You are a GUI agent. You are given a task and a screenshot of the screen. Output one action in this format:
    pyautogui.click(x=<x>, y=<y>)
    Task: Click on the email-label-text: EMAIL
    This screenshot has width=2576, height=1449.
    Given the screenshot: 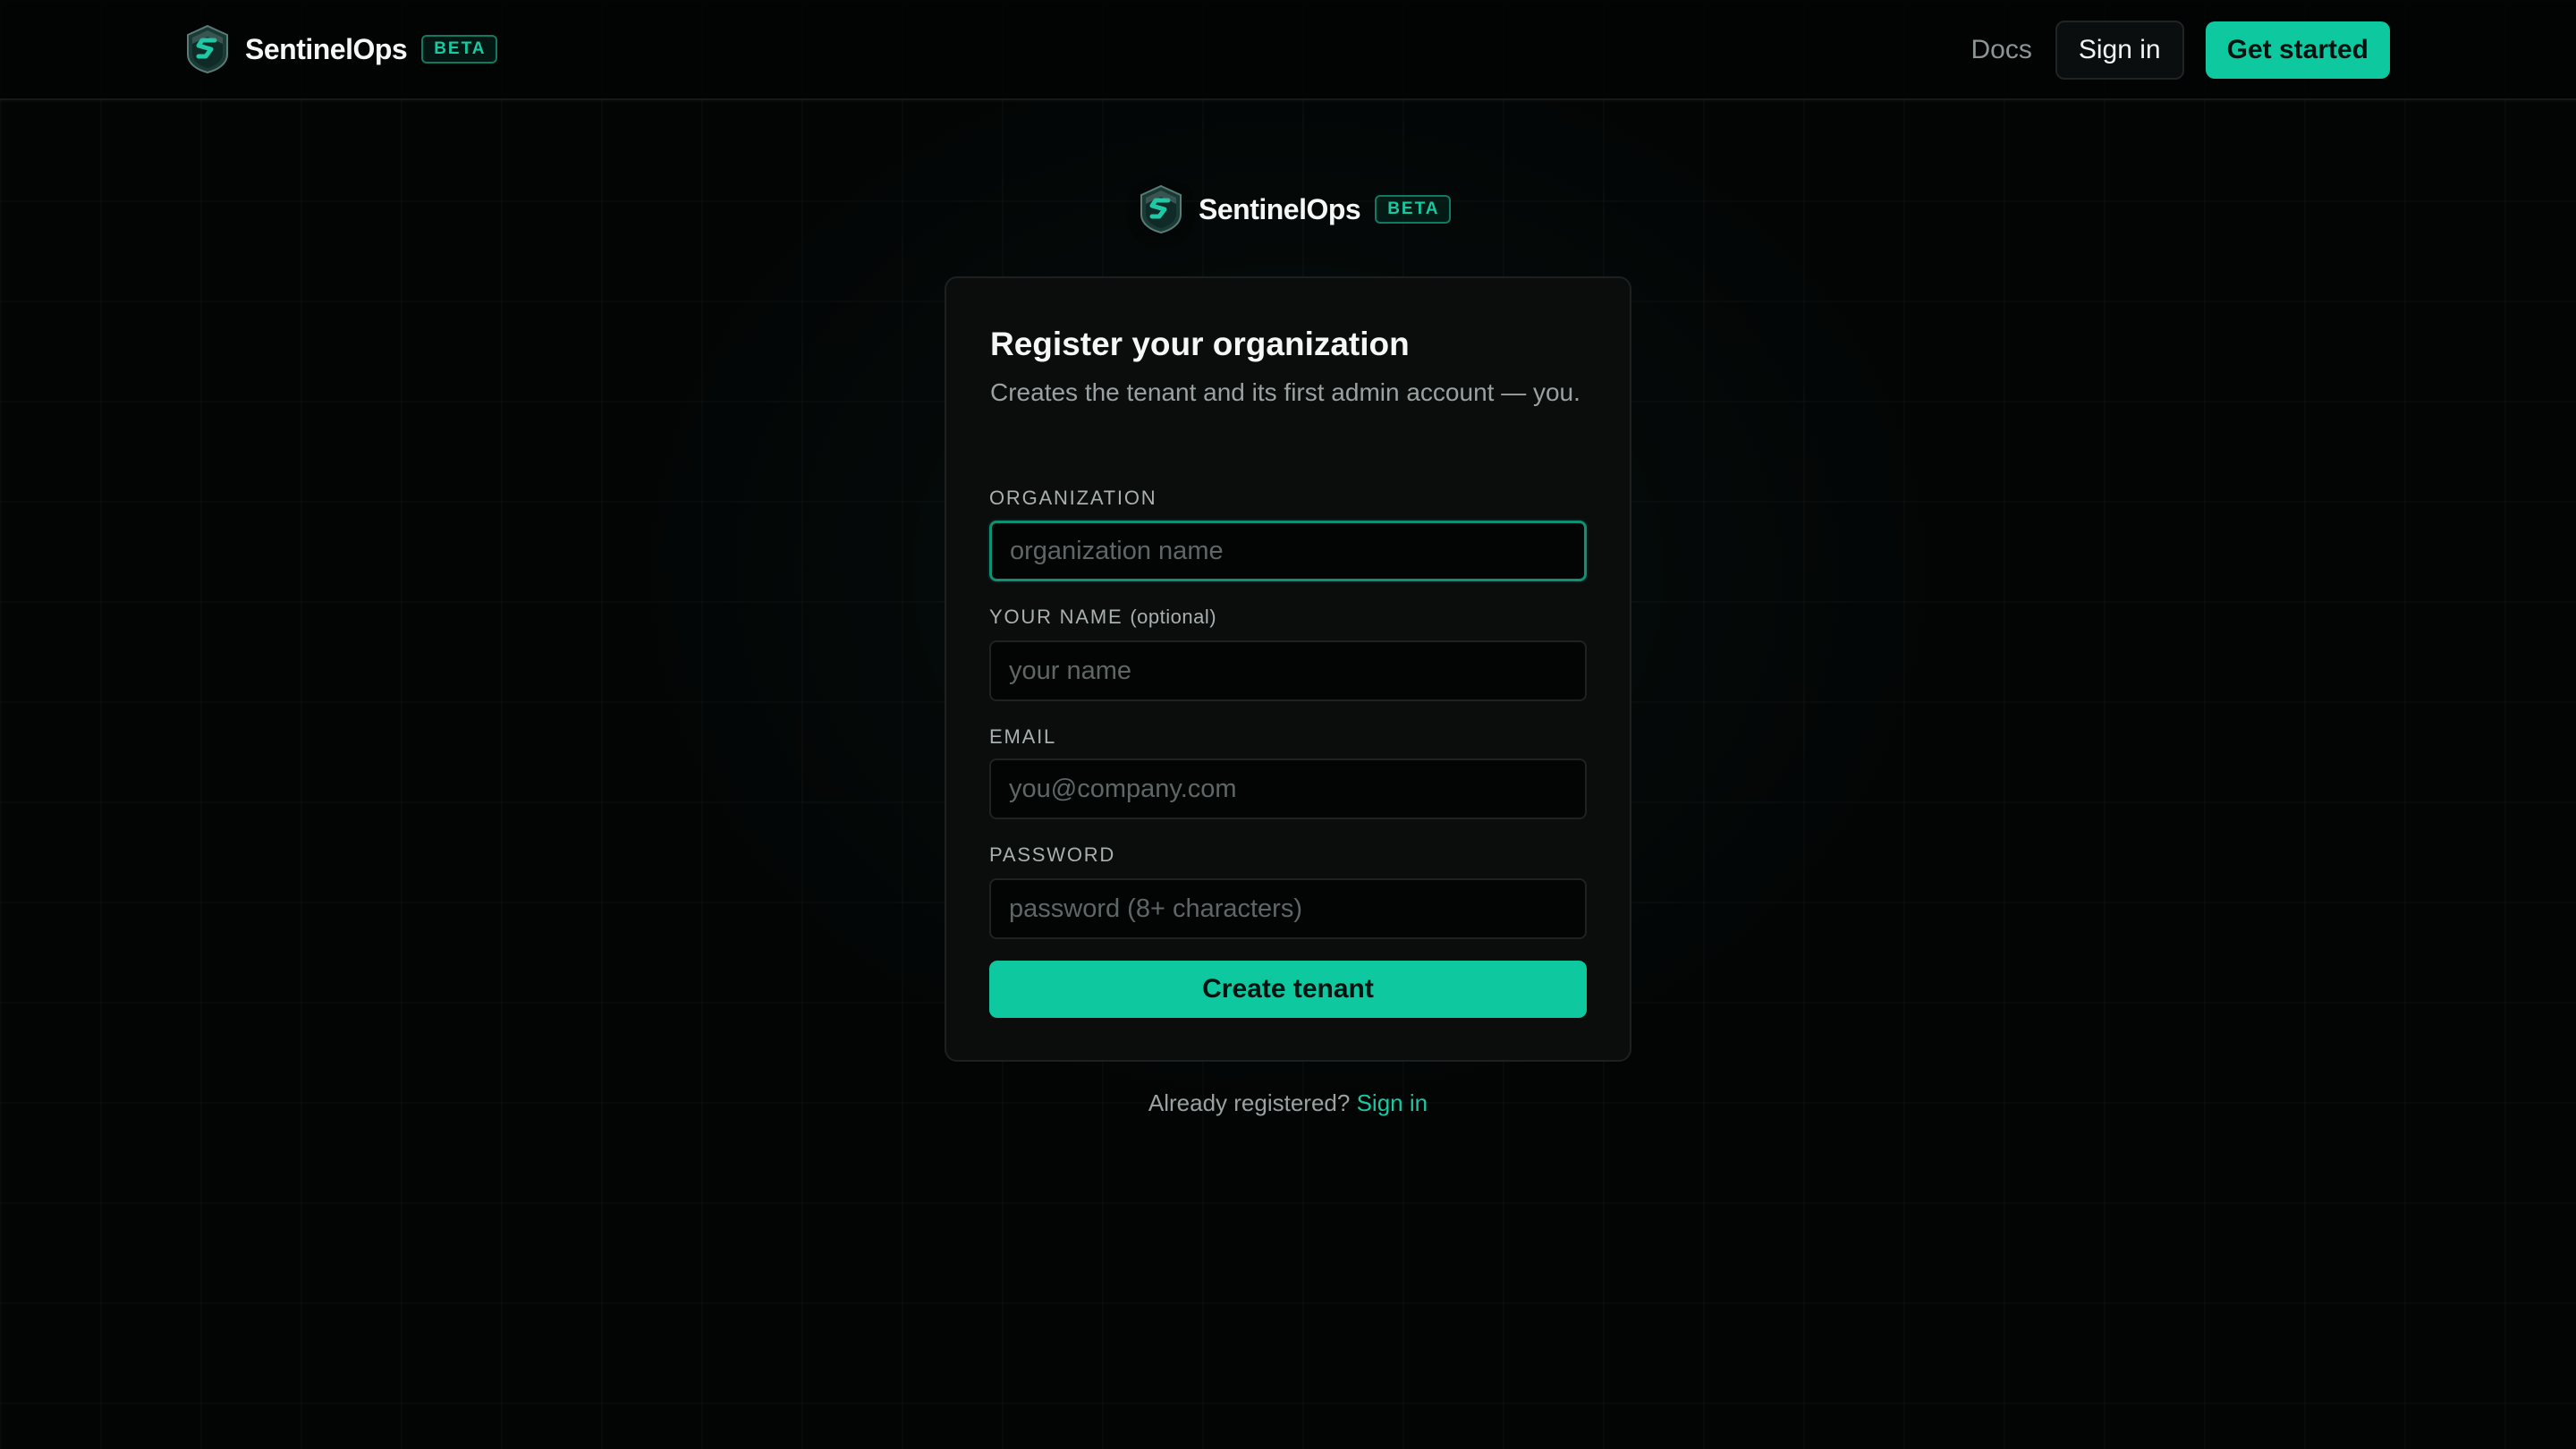 What is the action you would take?
    pyautogui.click(x=1023, y=736)
    